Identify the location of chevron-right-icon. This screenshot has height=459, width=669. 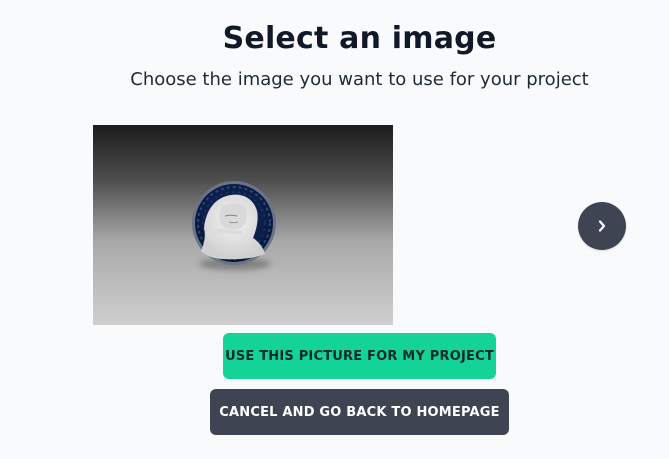
(602, 226).